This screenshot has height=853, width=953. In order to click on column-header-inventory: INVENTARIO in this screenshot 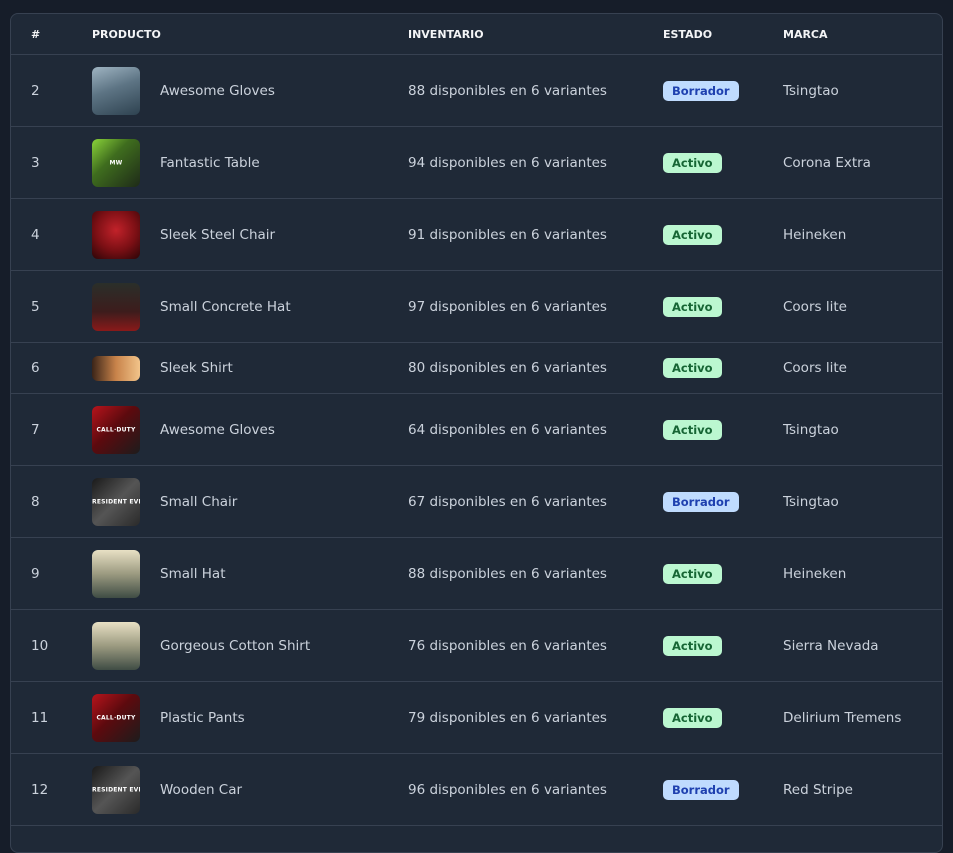, I will do `click(535, 34)`.